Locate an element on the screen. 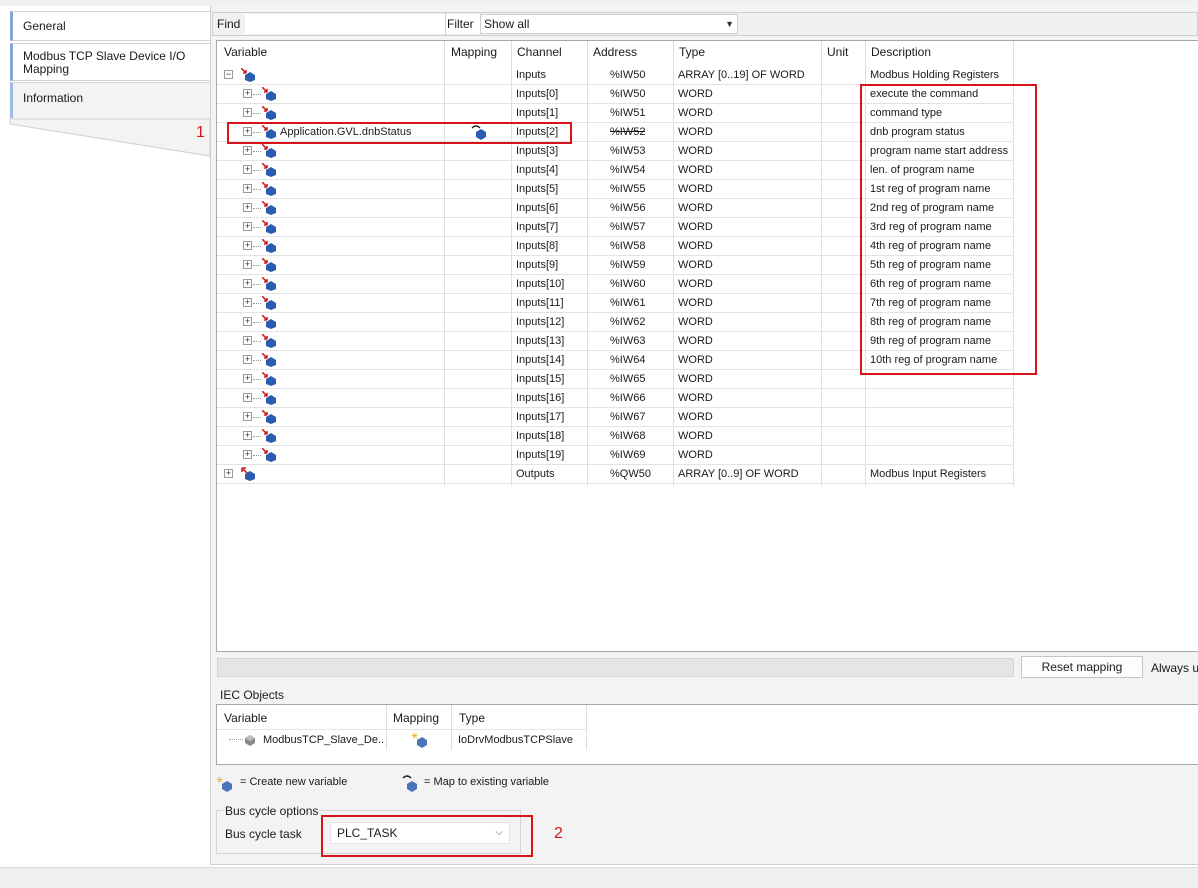  header-unit: Unit is located at coordinates (837, 52).